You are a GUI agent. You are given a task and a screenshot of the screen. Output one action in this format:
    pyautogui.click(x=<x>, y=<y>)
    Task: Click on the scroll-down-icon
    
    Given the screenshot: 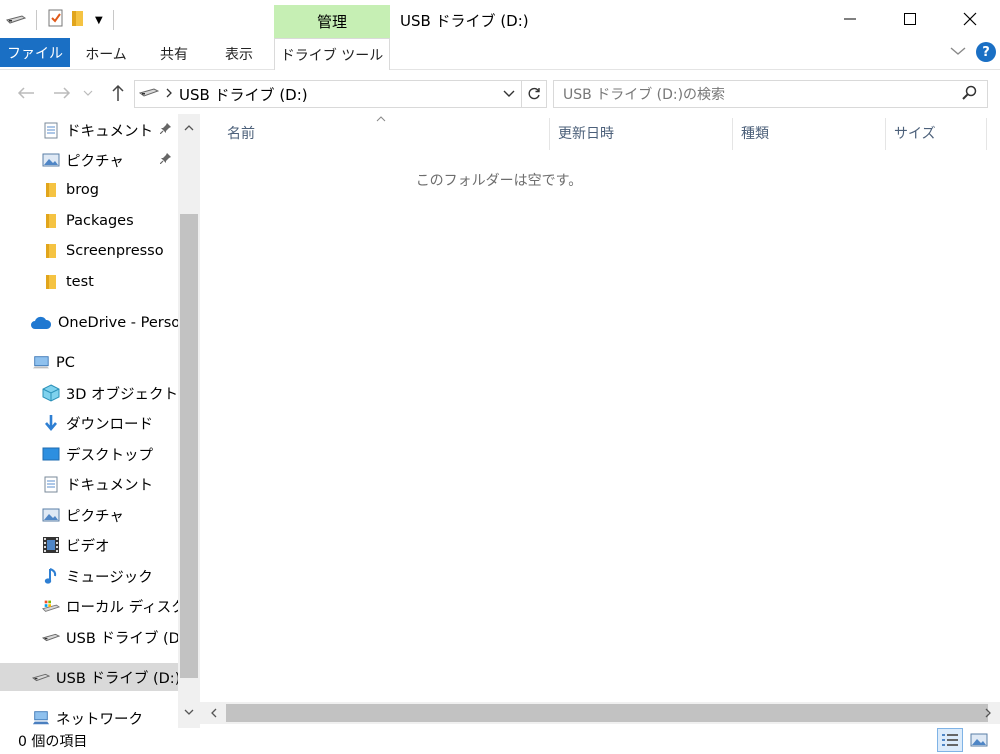 What is the action you would take?
    pyautogui.click(x=189, y=712)
    